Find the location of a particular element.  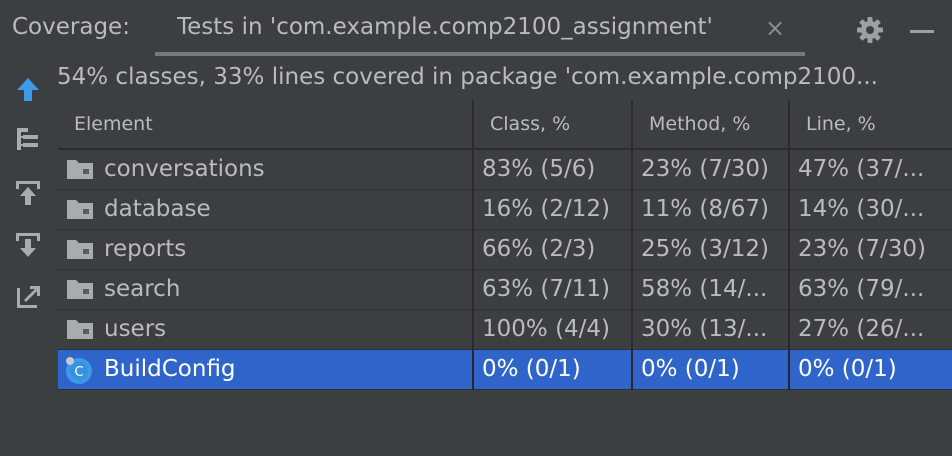

coverage-label: Coverage: is located at coordinates (71, 27).